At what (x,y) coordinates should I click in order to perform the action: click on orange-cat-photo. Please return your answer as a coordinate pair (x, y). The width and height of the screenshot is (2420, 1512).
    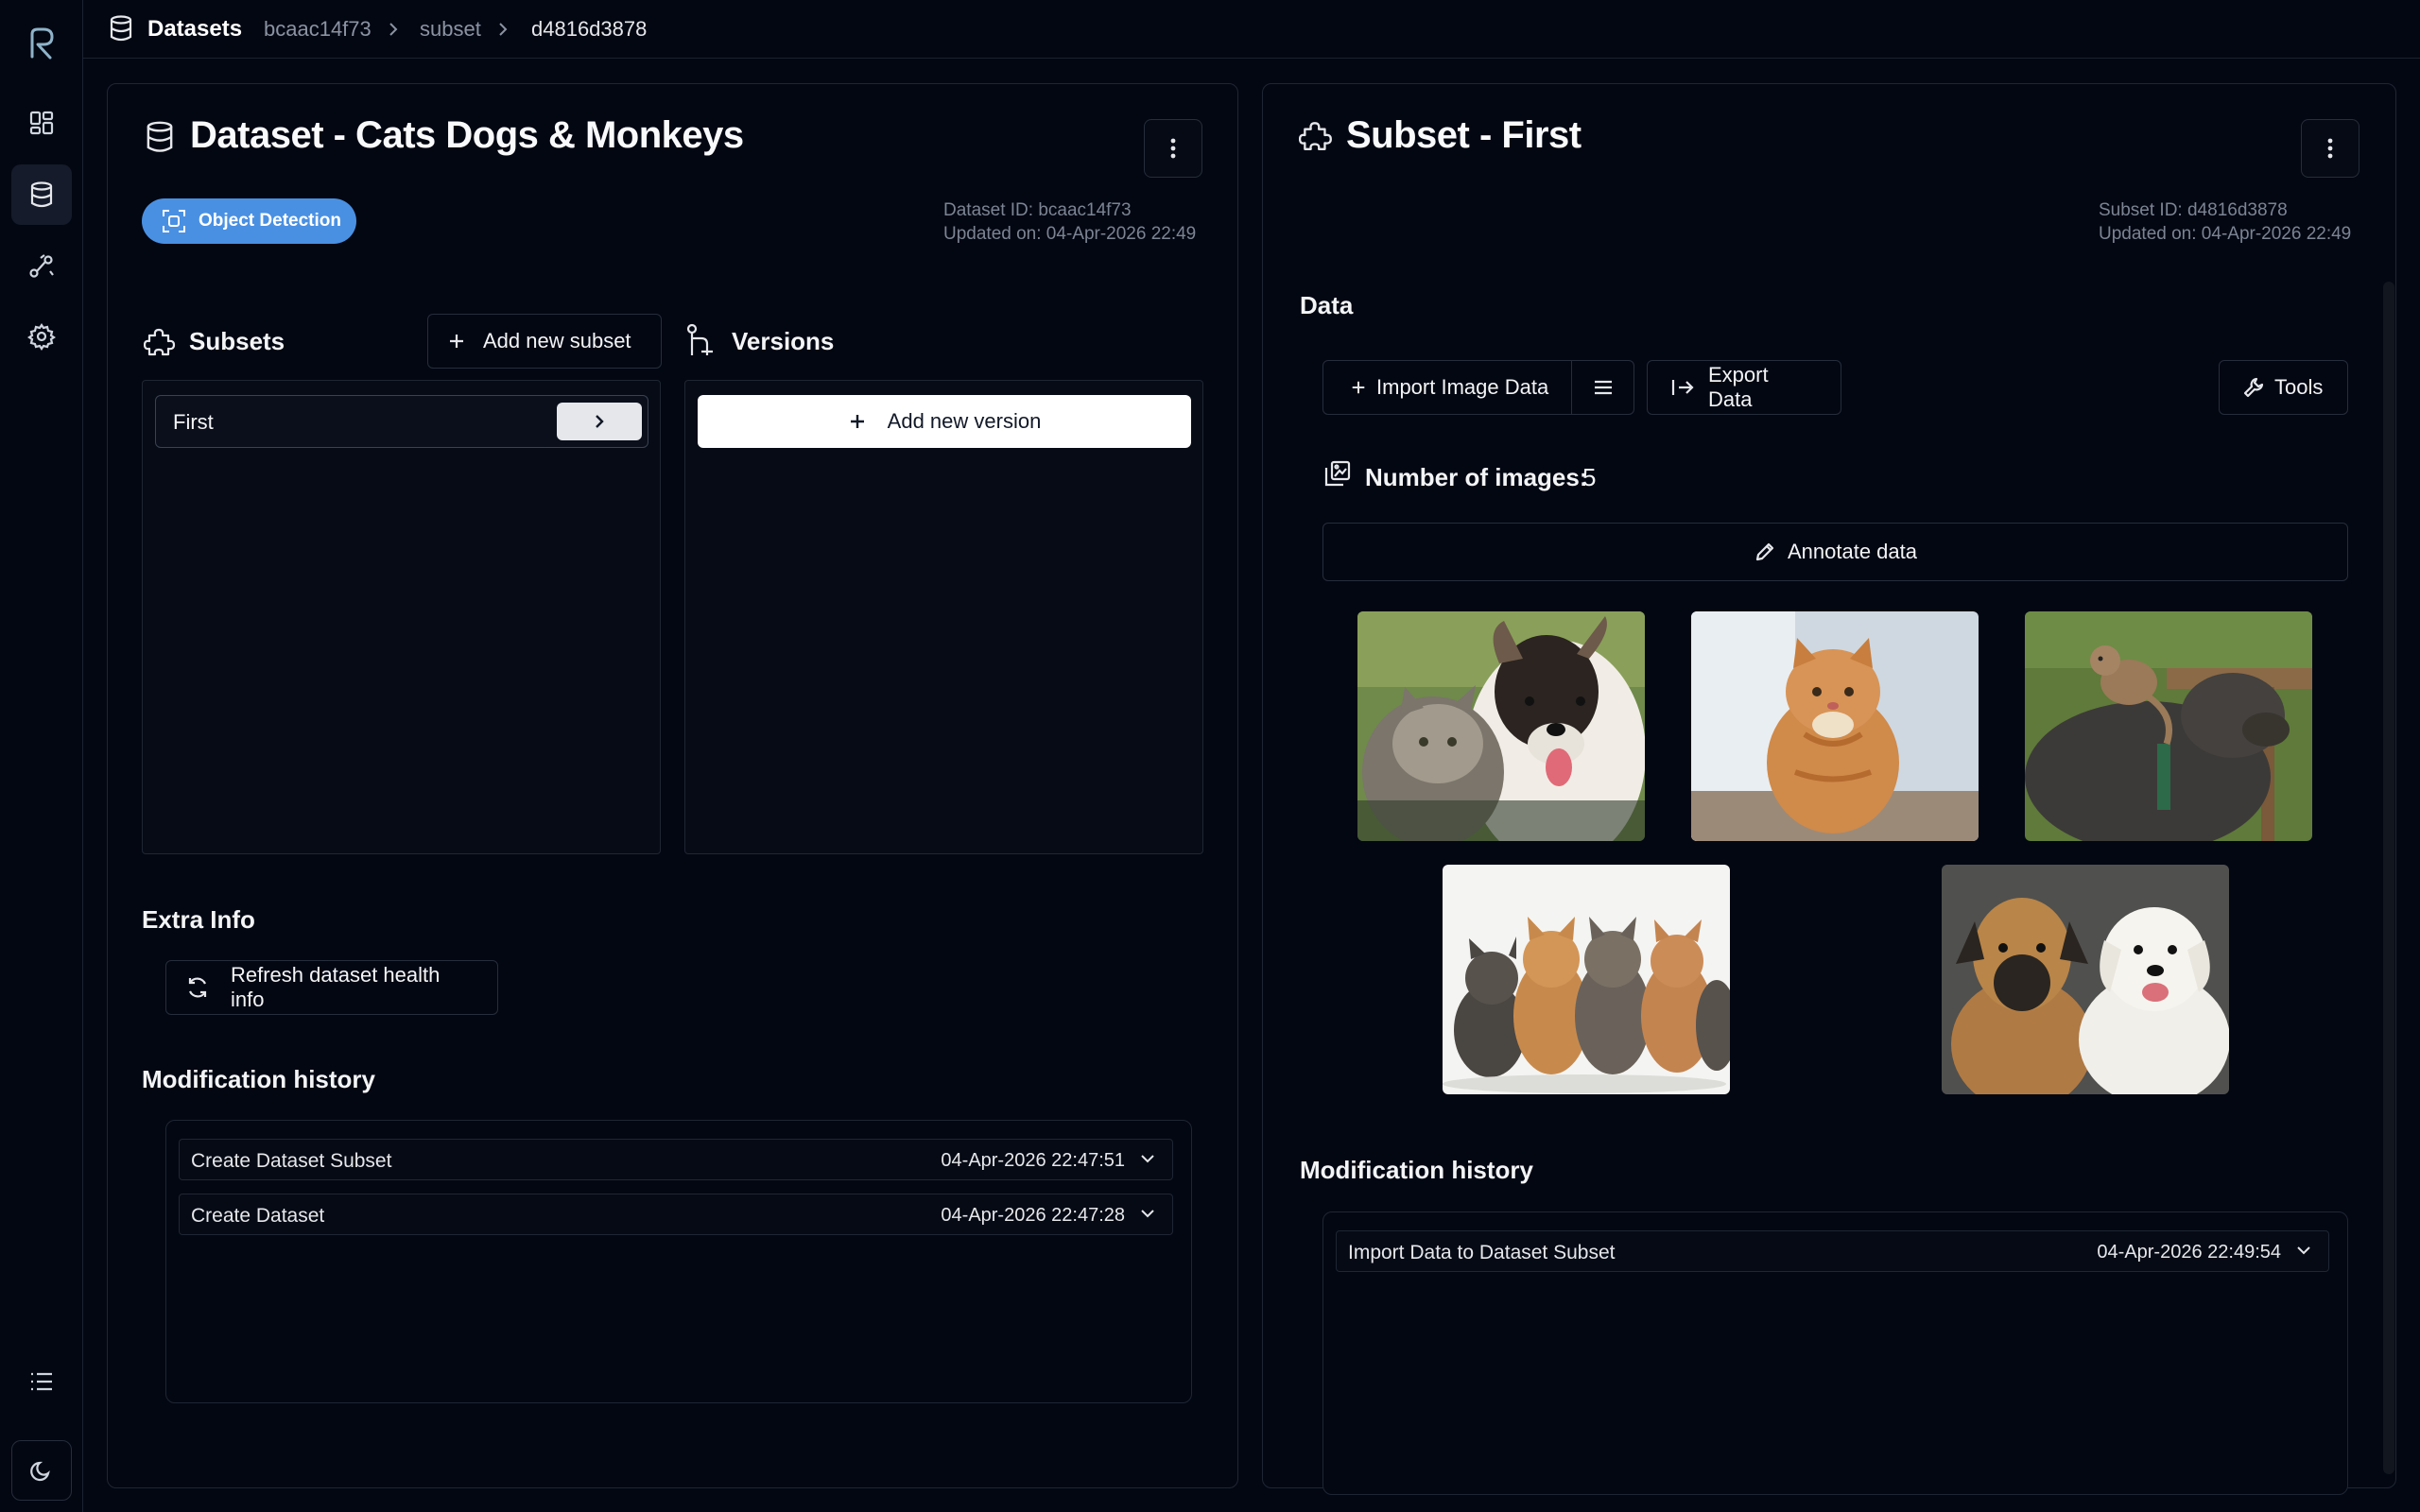
    Looking at the image, I should click on (1835, 726).